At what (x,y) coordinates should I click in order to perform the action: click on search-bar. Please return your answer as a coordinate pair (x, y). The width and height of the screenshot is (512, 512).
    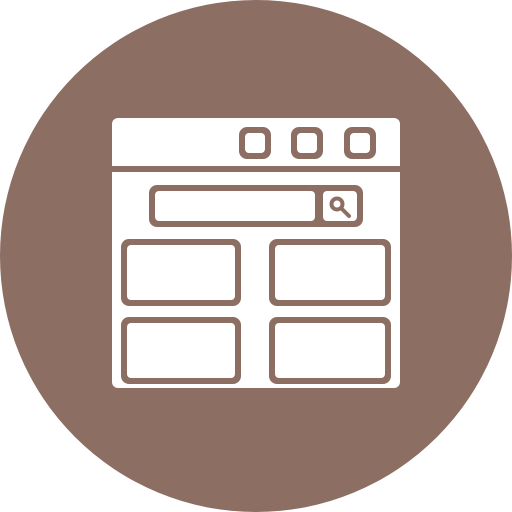
    Looking at the image, I should click on (256, 206).